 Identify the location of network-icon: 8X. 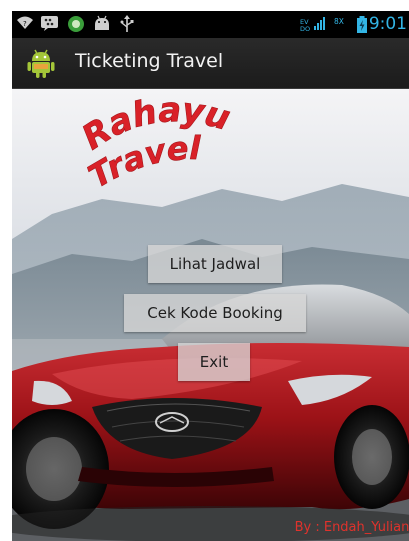
(343, 23).